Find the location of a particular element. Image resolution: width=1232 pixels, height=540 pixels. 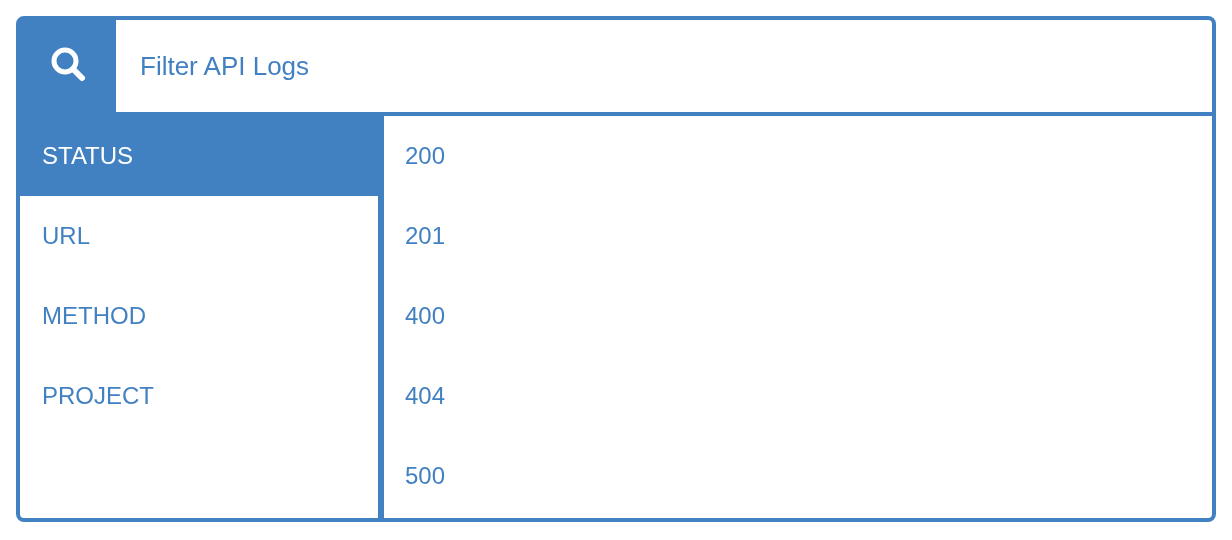

value-item: 404 is located at coordinates (798, 396).